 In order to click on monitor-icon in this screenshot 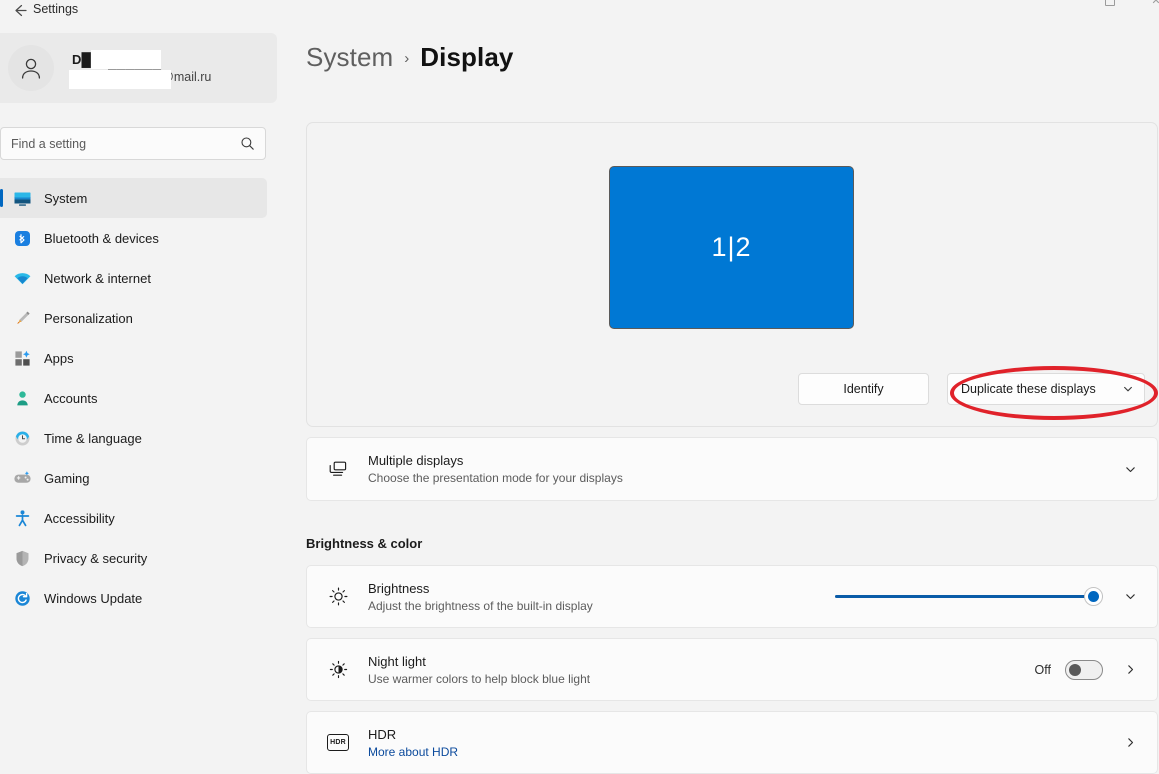, I will do `click(22, 198)`.